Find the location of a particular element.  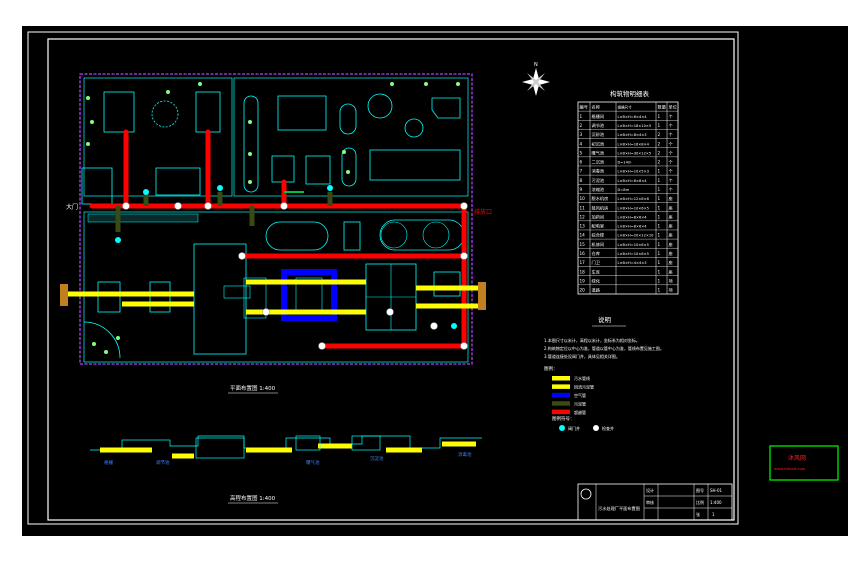

table-cell: 12 is located at coordinates (583, 216).